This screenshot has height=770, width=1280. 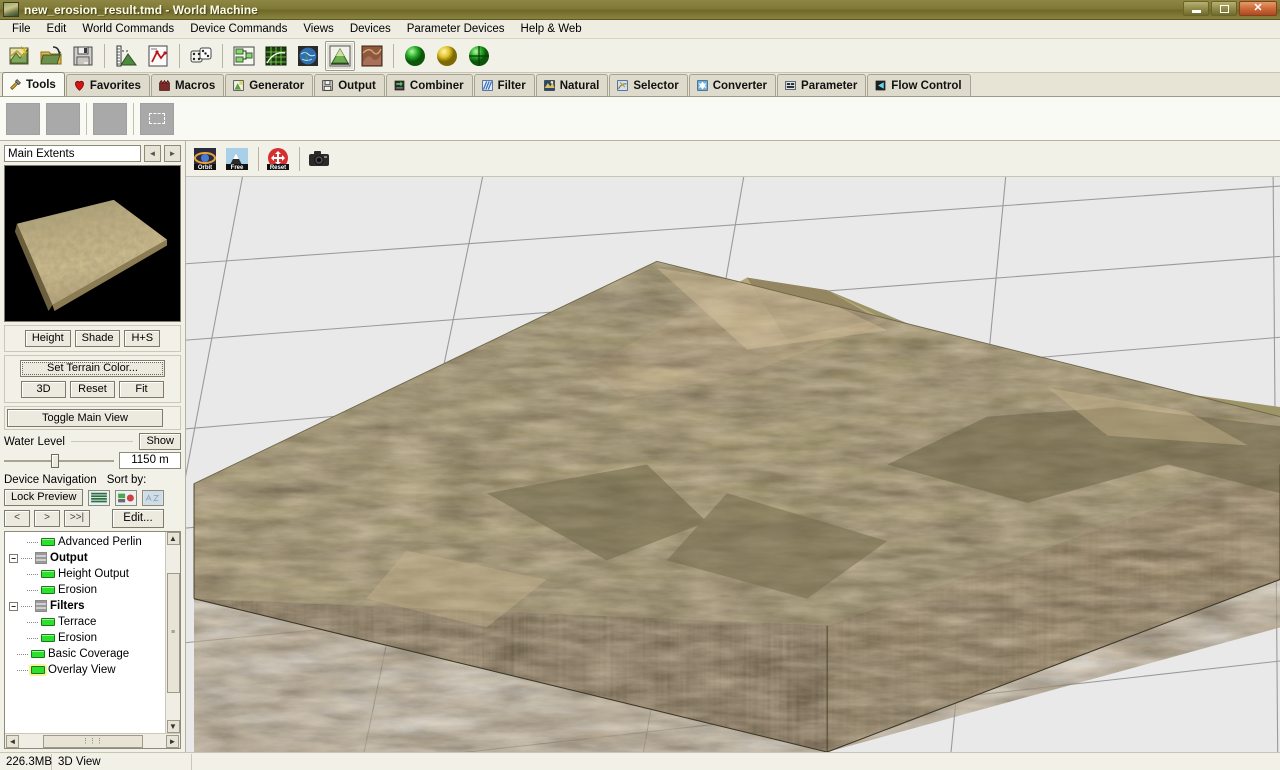 What do you see at coordinates (172, 153) in the screenshot?
I see `extents-next-button: ►` at bounding box center [172, 153].